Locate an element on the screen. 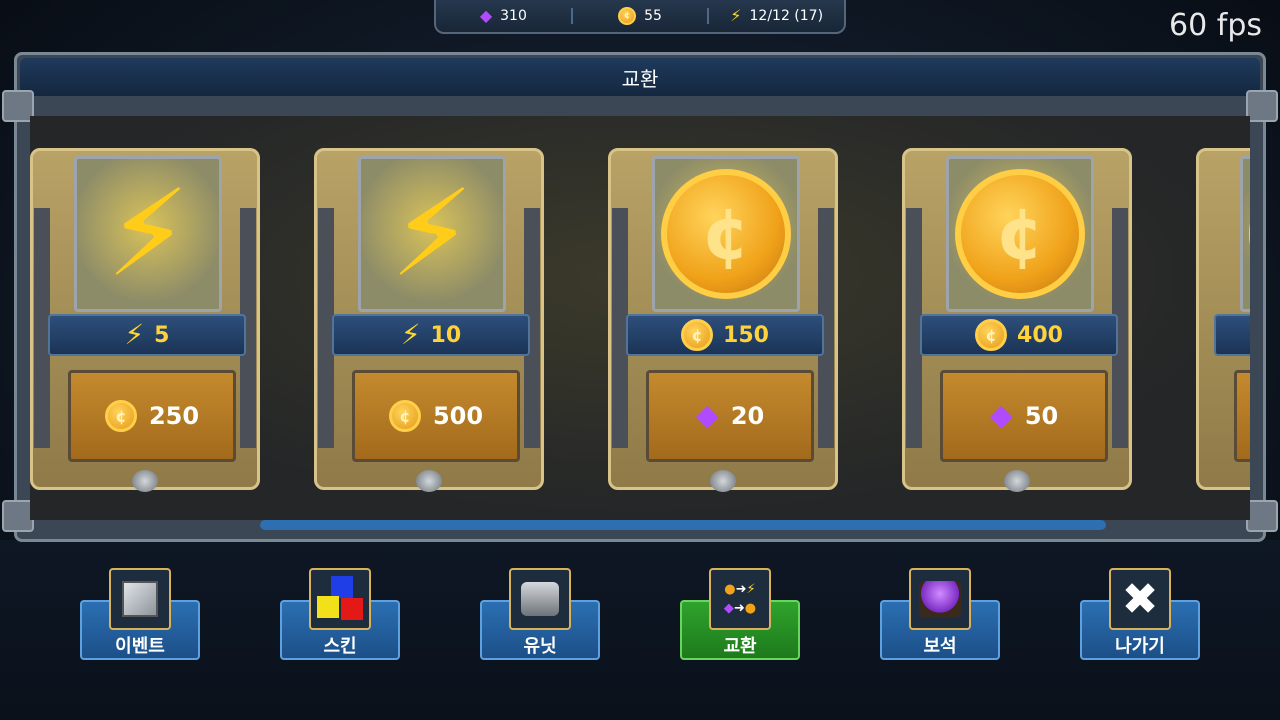 The image size is (1280, 720). buy-button: ¢ 250 is located at coordinates (152, 416).